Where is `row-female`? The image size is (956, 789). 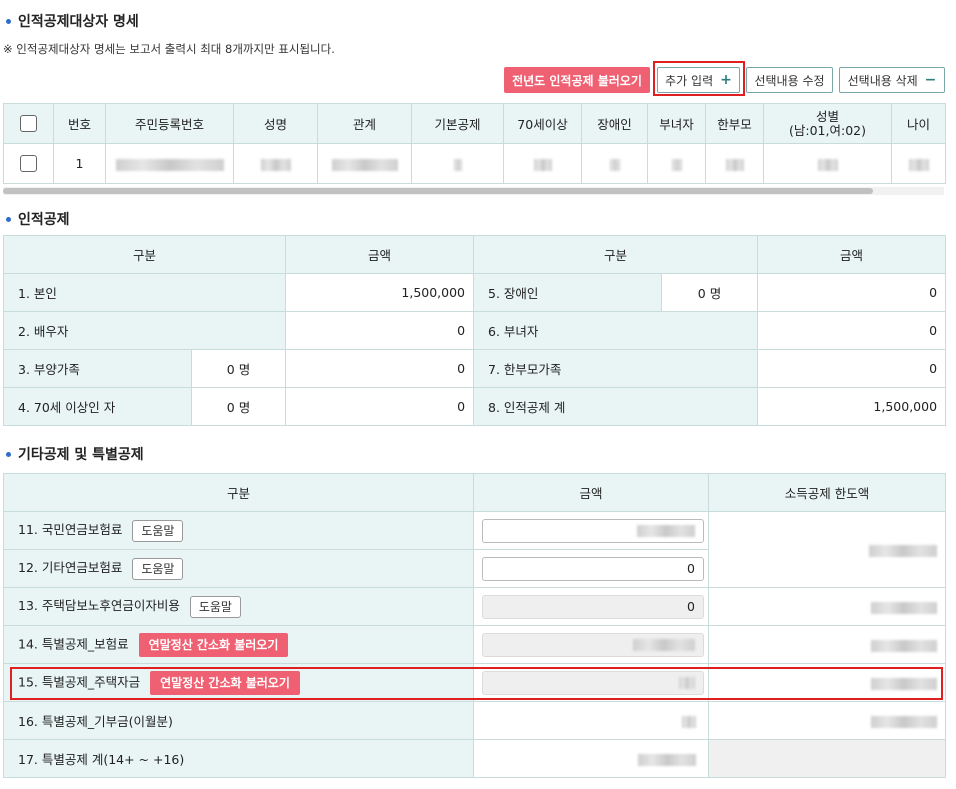
row-female is located at coordinates (676, 163).